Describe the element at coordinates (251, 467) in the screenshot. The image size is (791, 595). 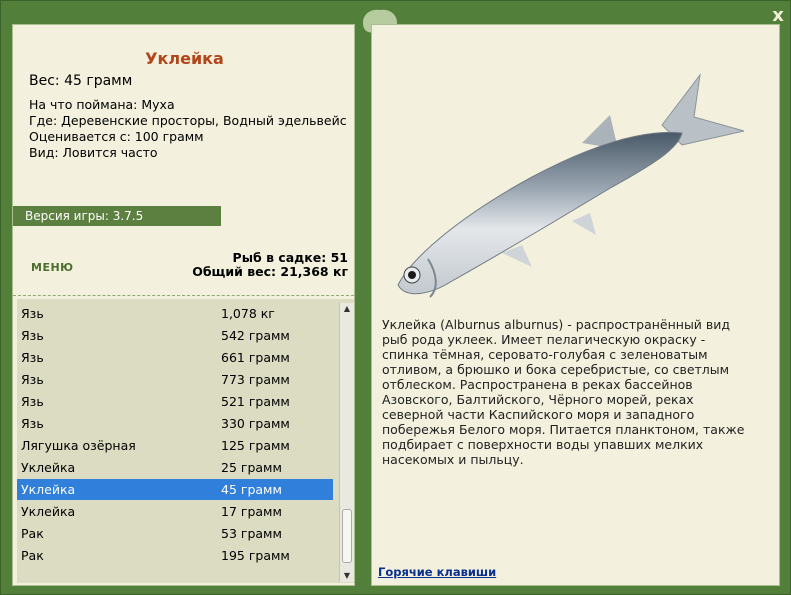
I see `catch-item-weight: 25 грамм` at that location.